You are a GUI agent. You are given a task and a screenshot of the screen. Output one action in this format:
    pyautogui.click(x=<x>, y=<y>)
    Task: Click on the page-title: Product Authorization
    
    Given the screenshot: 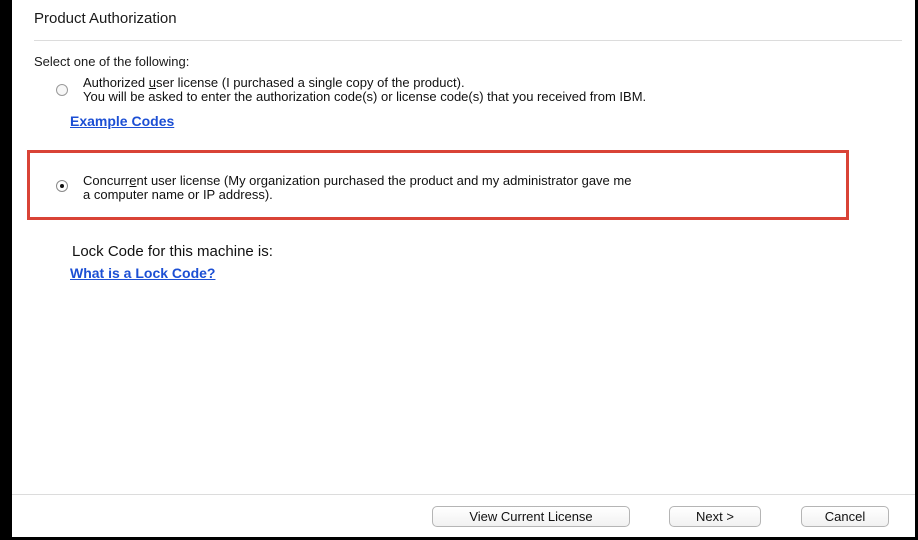 What is the action you would take?
    pyautogui.click(x=105, y=18)
    